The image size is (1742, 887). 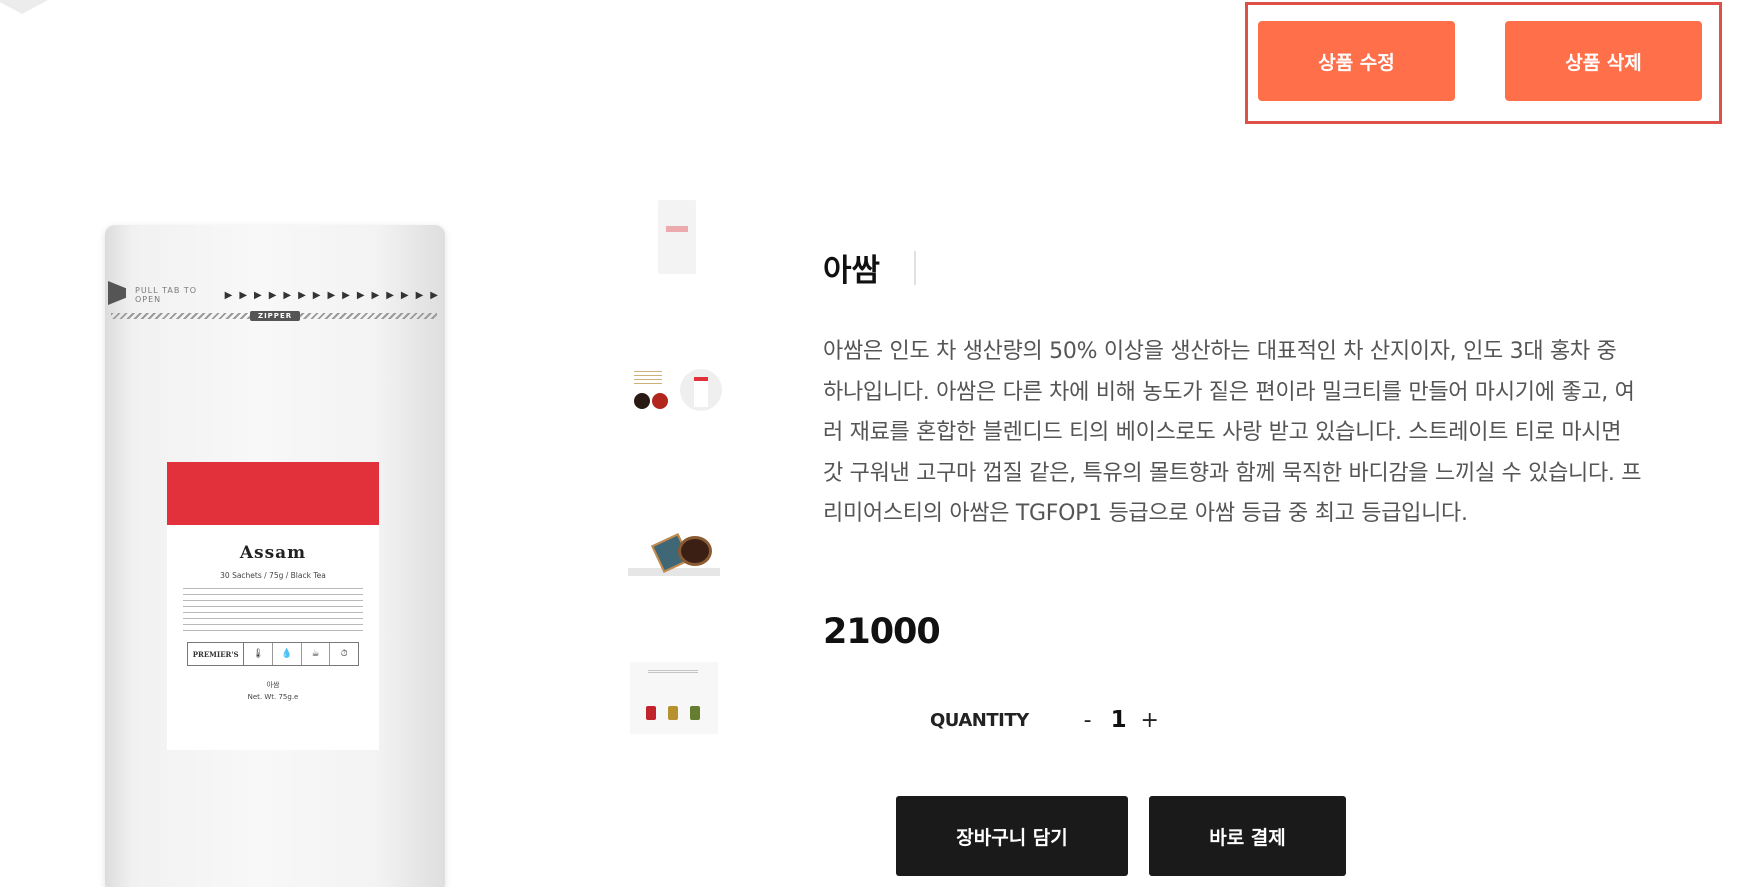 I want to click on label-icon-row: PREMIER'S 🌡 💧 ☕ ⏱, so click(x=273, y=654).